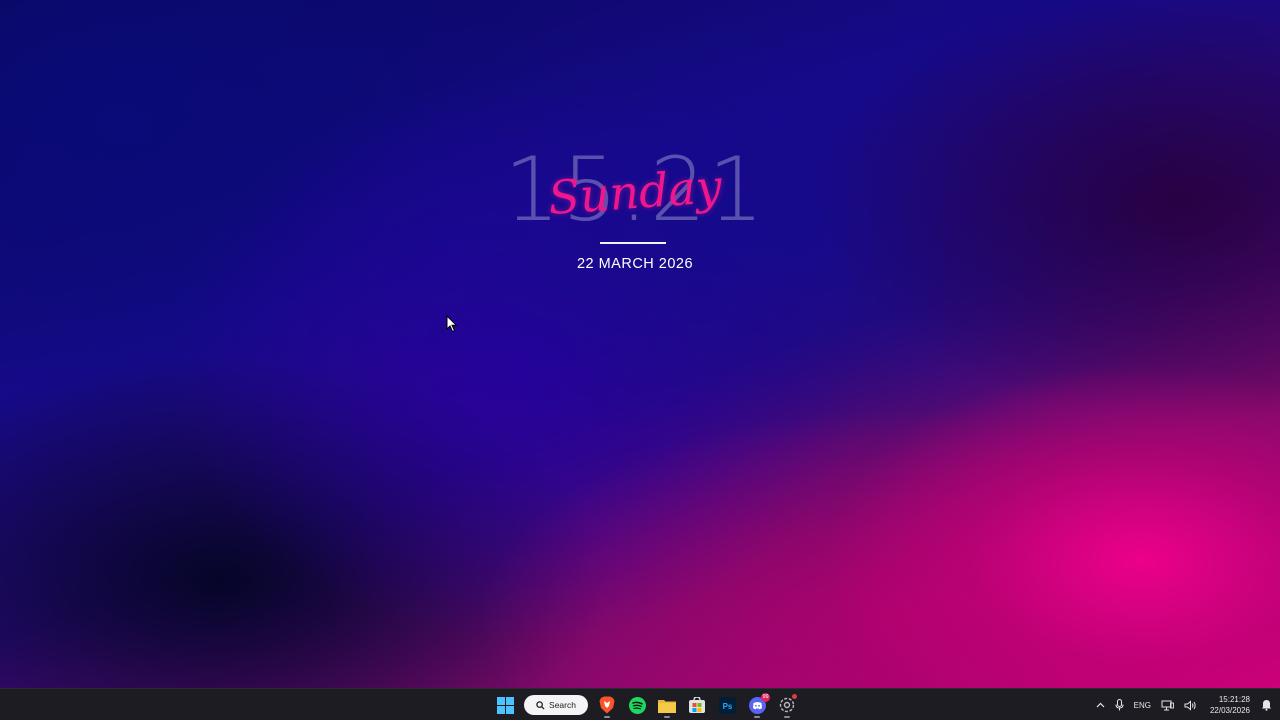 This screenshot has height=721, width=1280. What do you see at coordinates (540, 705) in the screenshot?
I see `search-icon` at bounding box center [540, 705].